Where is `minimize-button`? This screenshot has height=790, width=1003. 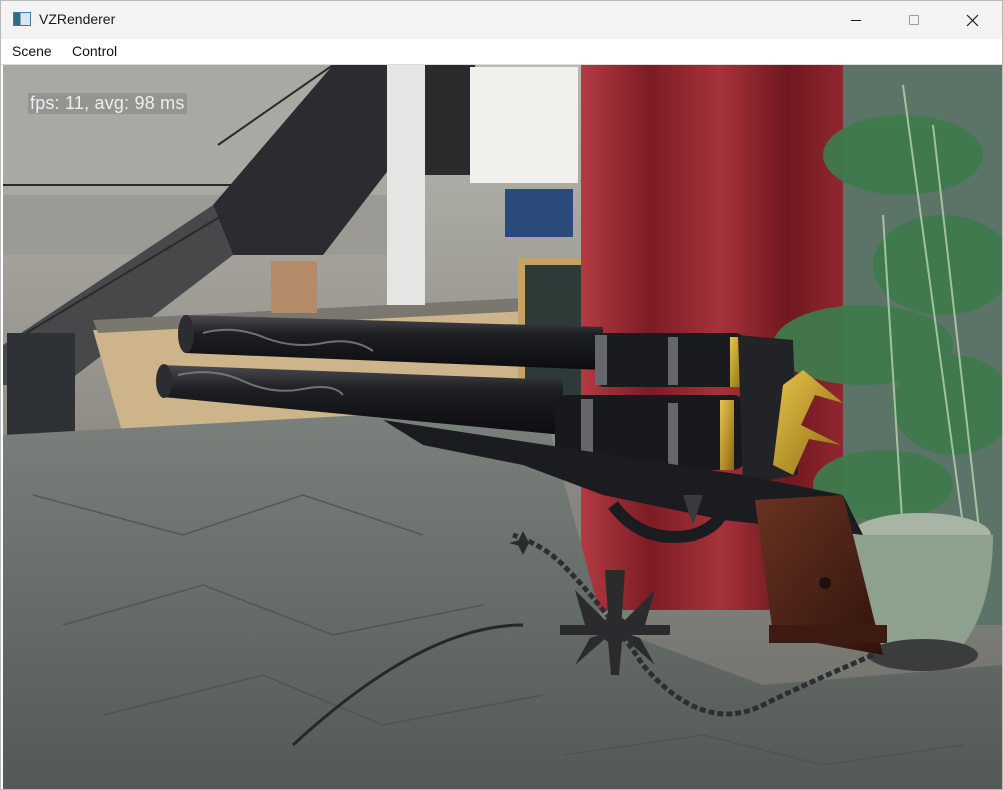 minimize-button is located at coordinates (856, 20).